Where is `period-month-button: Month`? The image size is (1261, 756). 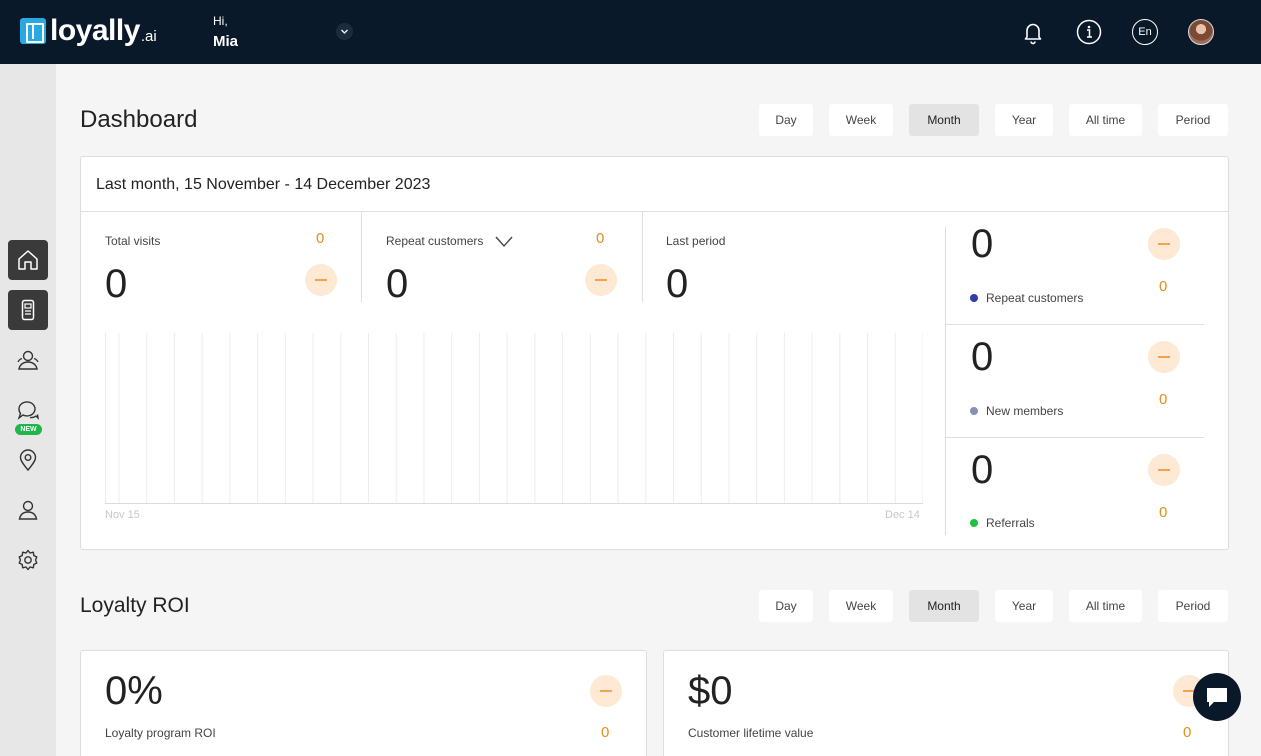
period-month-button: Month is located at coordinates (944, 120).